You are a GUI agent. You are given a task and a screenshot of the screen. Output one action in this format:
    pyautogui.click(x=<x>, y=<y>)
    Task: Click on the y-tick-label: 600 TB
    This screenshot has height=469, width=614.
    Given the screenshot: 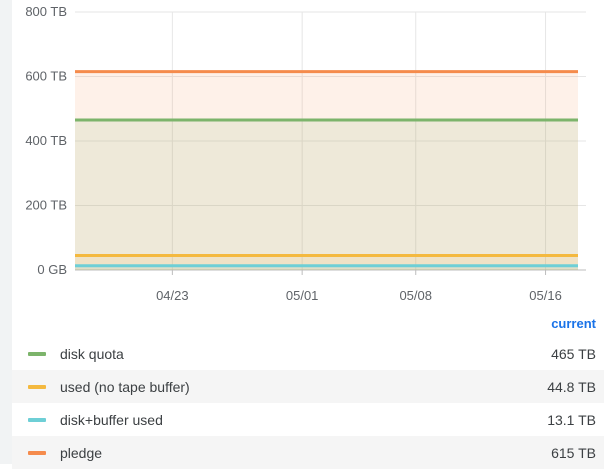 What is the action you would take?
    pyautogui.click(x=46, y=76)
    